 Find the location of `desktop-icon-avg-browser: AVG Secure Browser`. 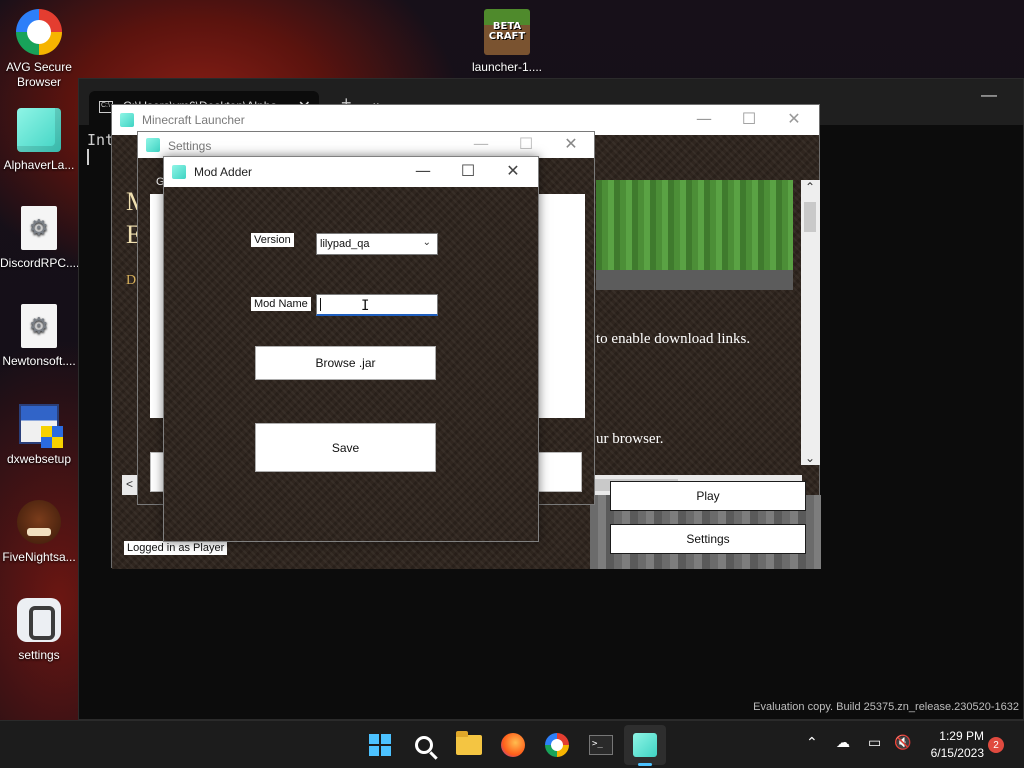

desktop-icon-avg-browser: AVG Secure Browser is located at coordinates (39, 49).